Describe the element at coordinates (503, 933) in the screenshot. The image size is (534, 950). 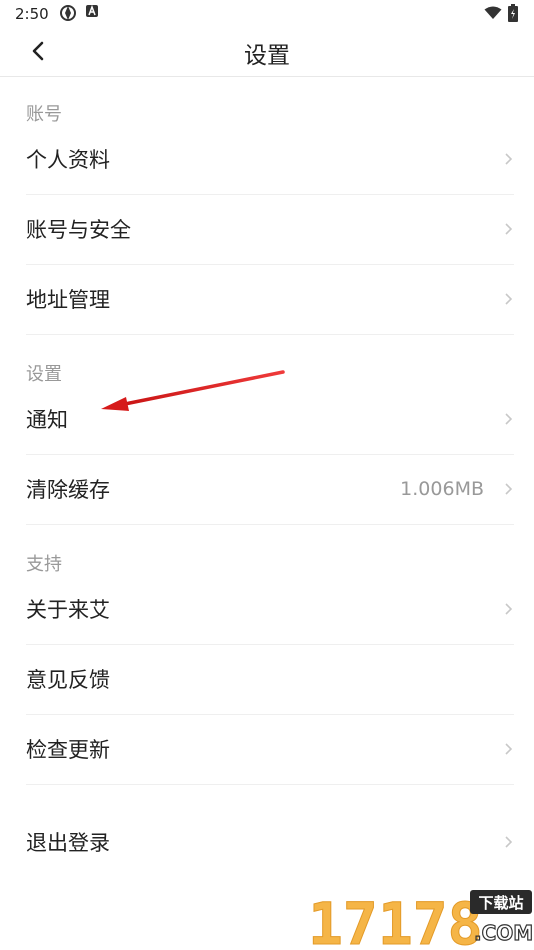
I see `watermark-suffix: .COM` at that location.